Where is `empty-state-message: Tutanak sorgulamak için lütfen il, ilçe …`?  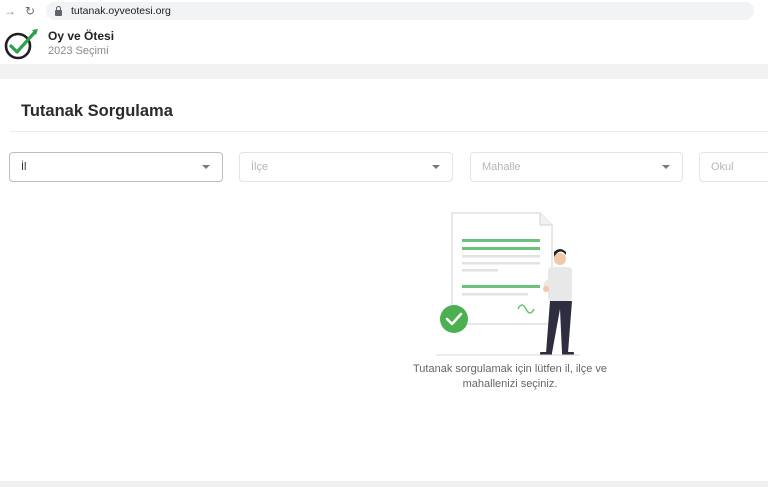 empty-state-message: Tutanak sorgulamak için lütfen il, ilçe … is located at coordinates (509, 376).